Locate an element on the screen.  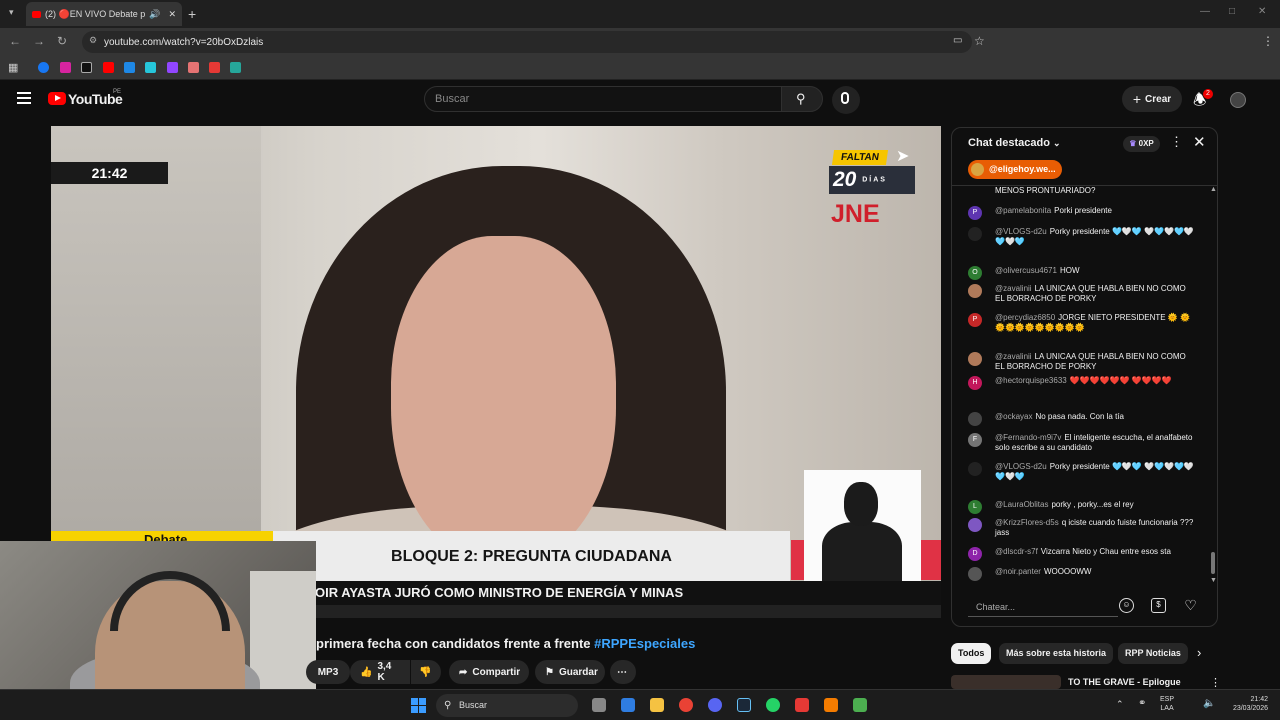
forward-icon: → is located at coordinates (39, 41).